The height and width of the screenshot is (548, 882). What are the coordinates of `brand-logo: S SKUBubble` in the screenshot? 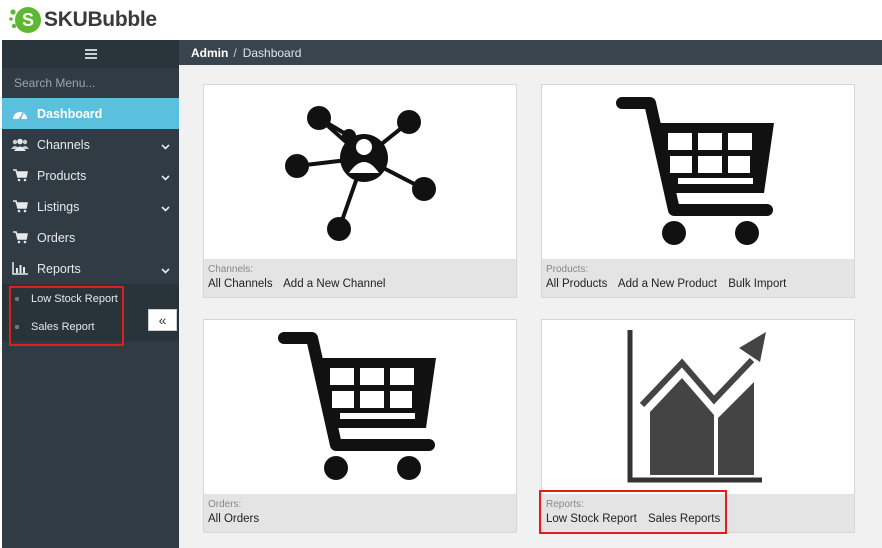 It's located at (82, 20).